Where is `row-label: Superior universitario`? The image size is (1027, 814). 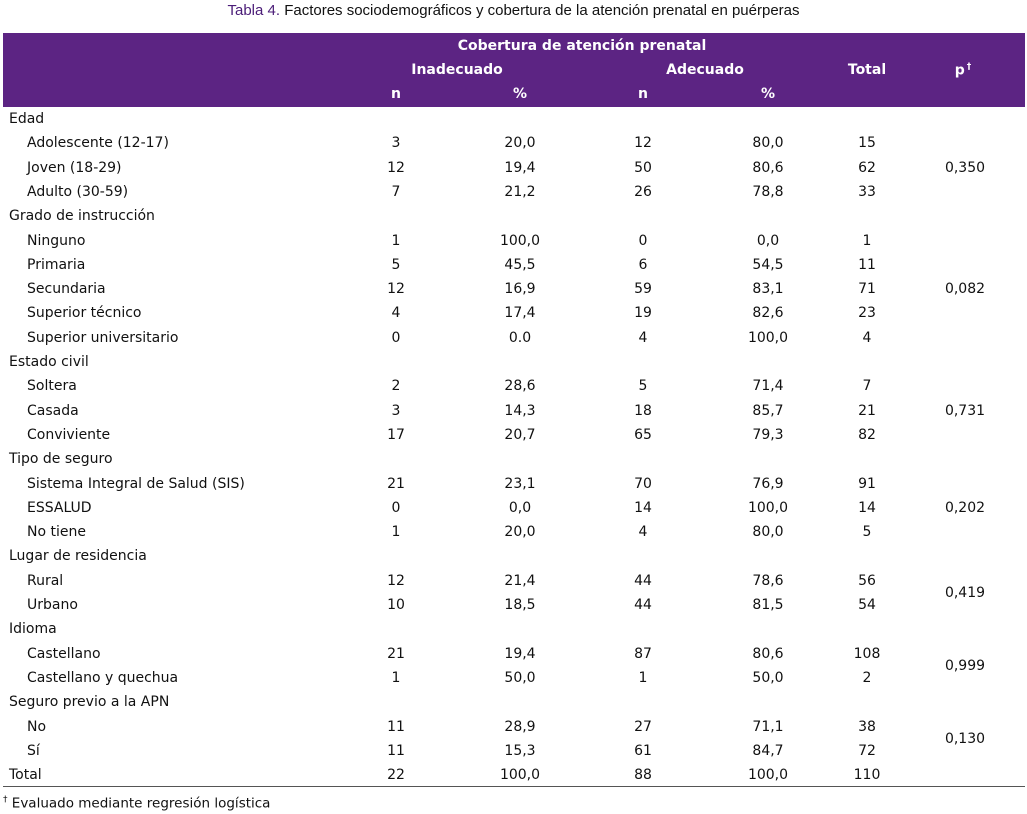 row-label: Superior universitario is located at coordinates (103, 337).